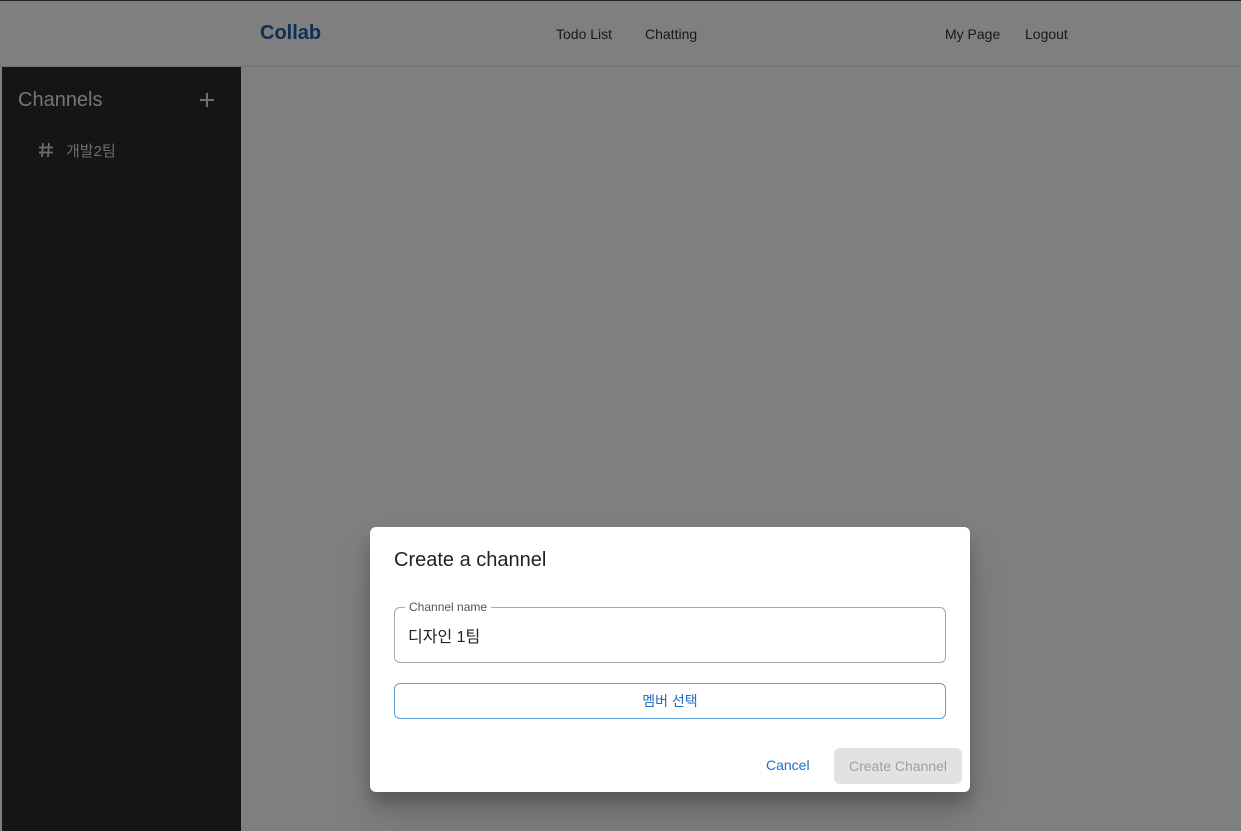 This screenshot has width=1241, height=831. I want to click on create-channel-button: Create Channel, so click(898, 766).